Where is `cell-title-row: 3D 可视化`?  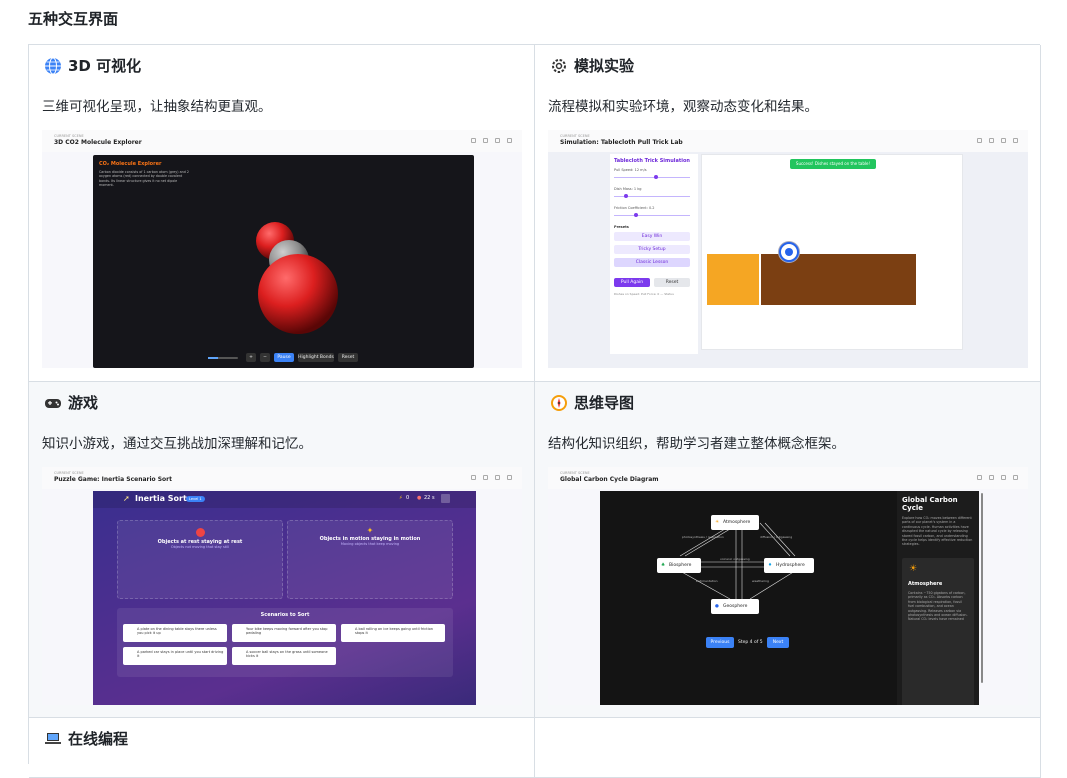 cell-title-row: 3D 可视化 is located at coordinates (92, 65).